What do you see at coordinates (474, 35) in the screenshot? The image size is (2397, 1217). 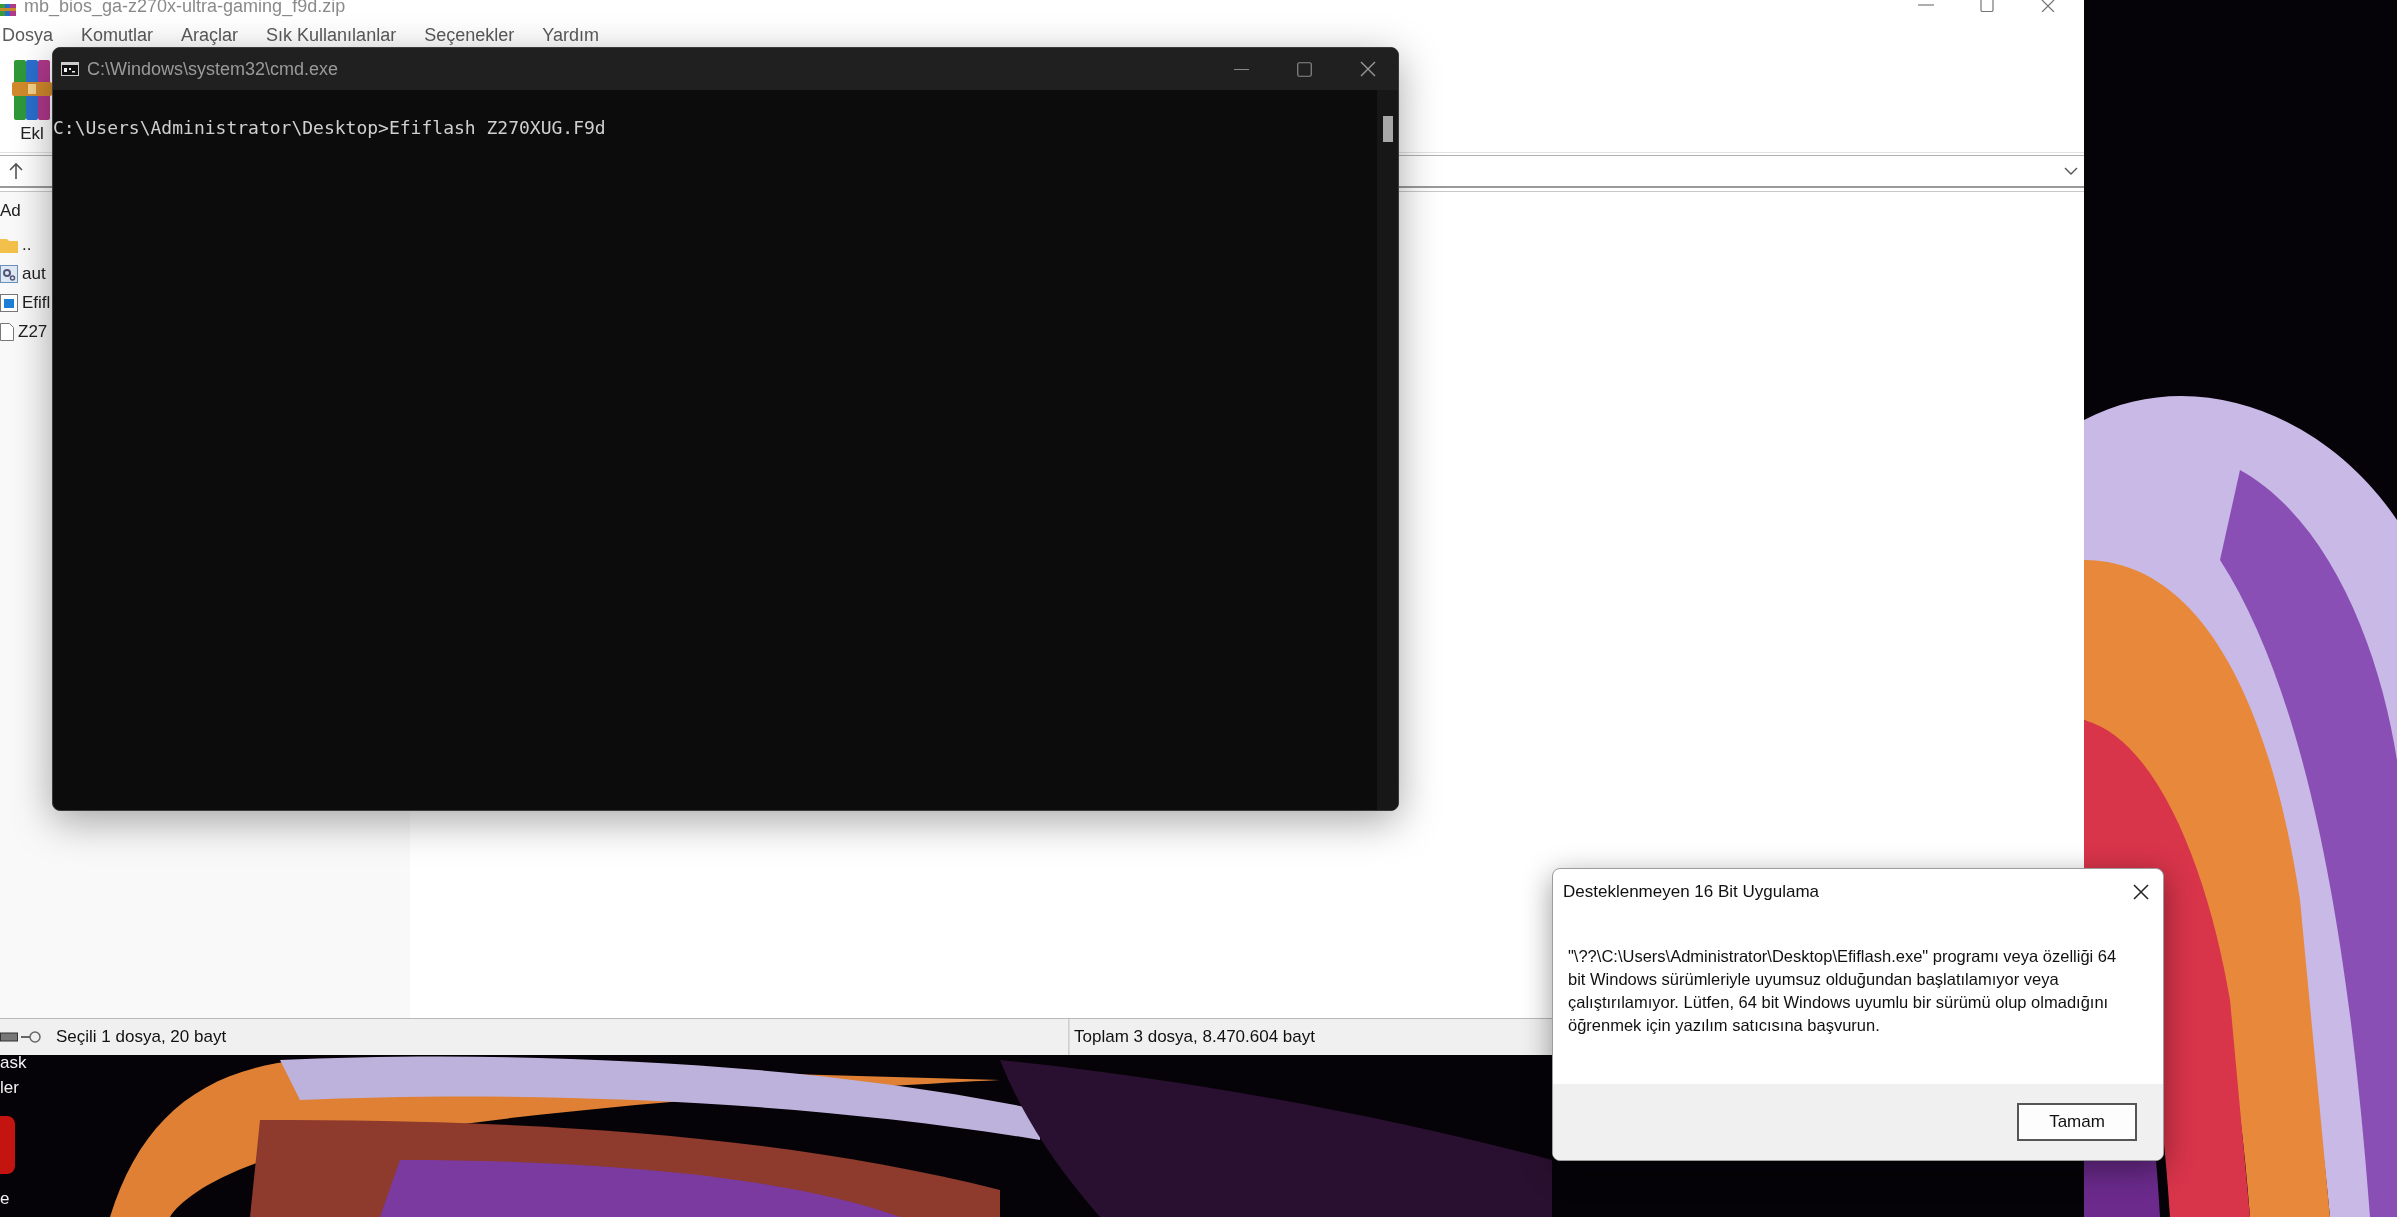 I see `menu-item: Seçenekler` at bounding box center [474, 35].